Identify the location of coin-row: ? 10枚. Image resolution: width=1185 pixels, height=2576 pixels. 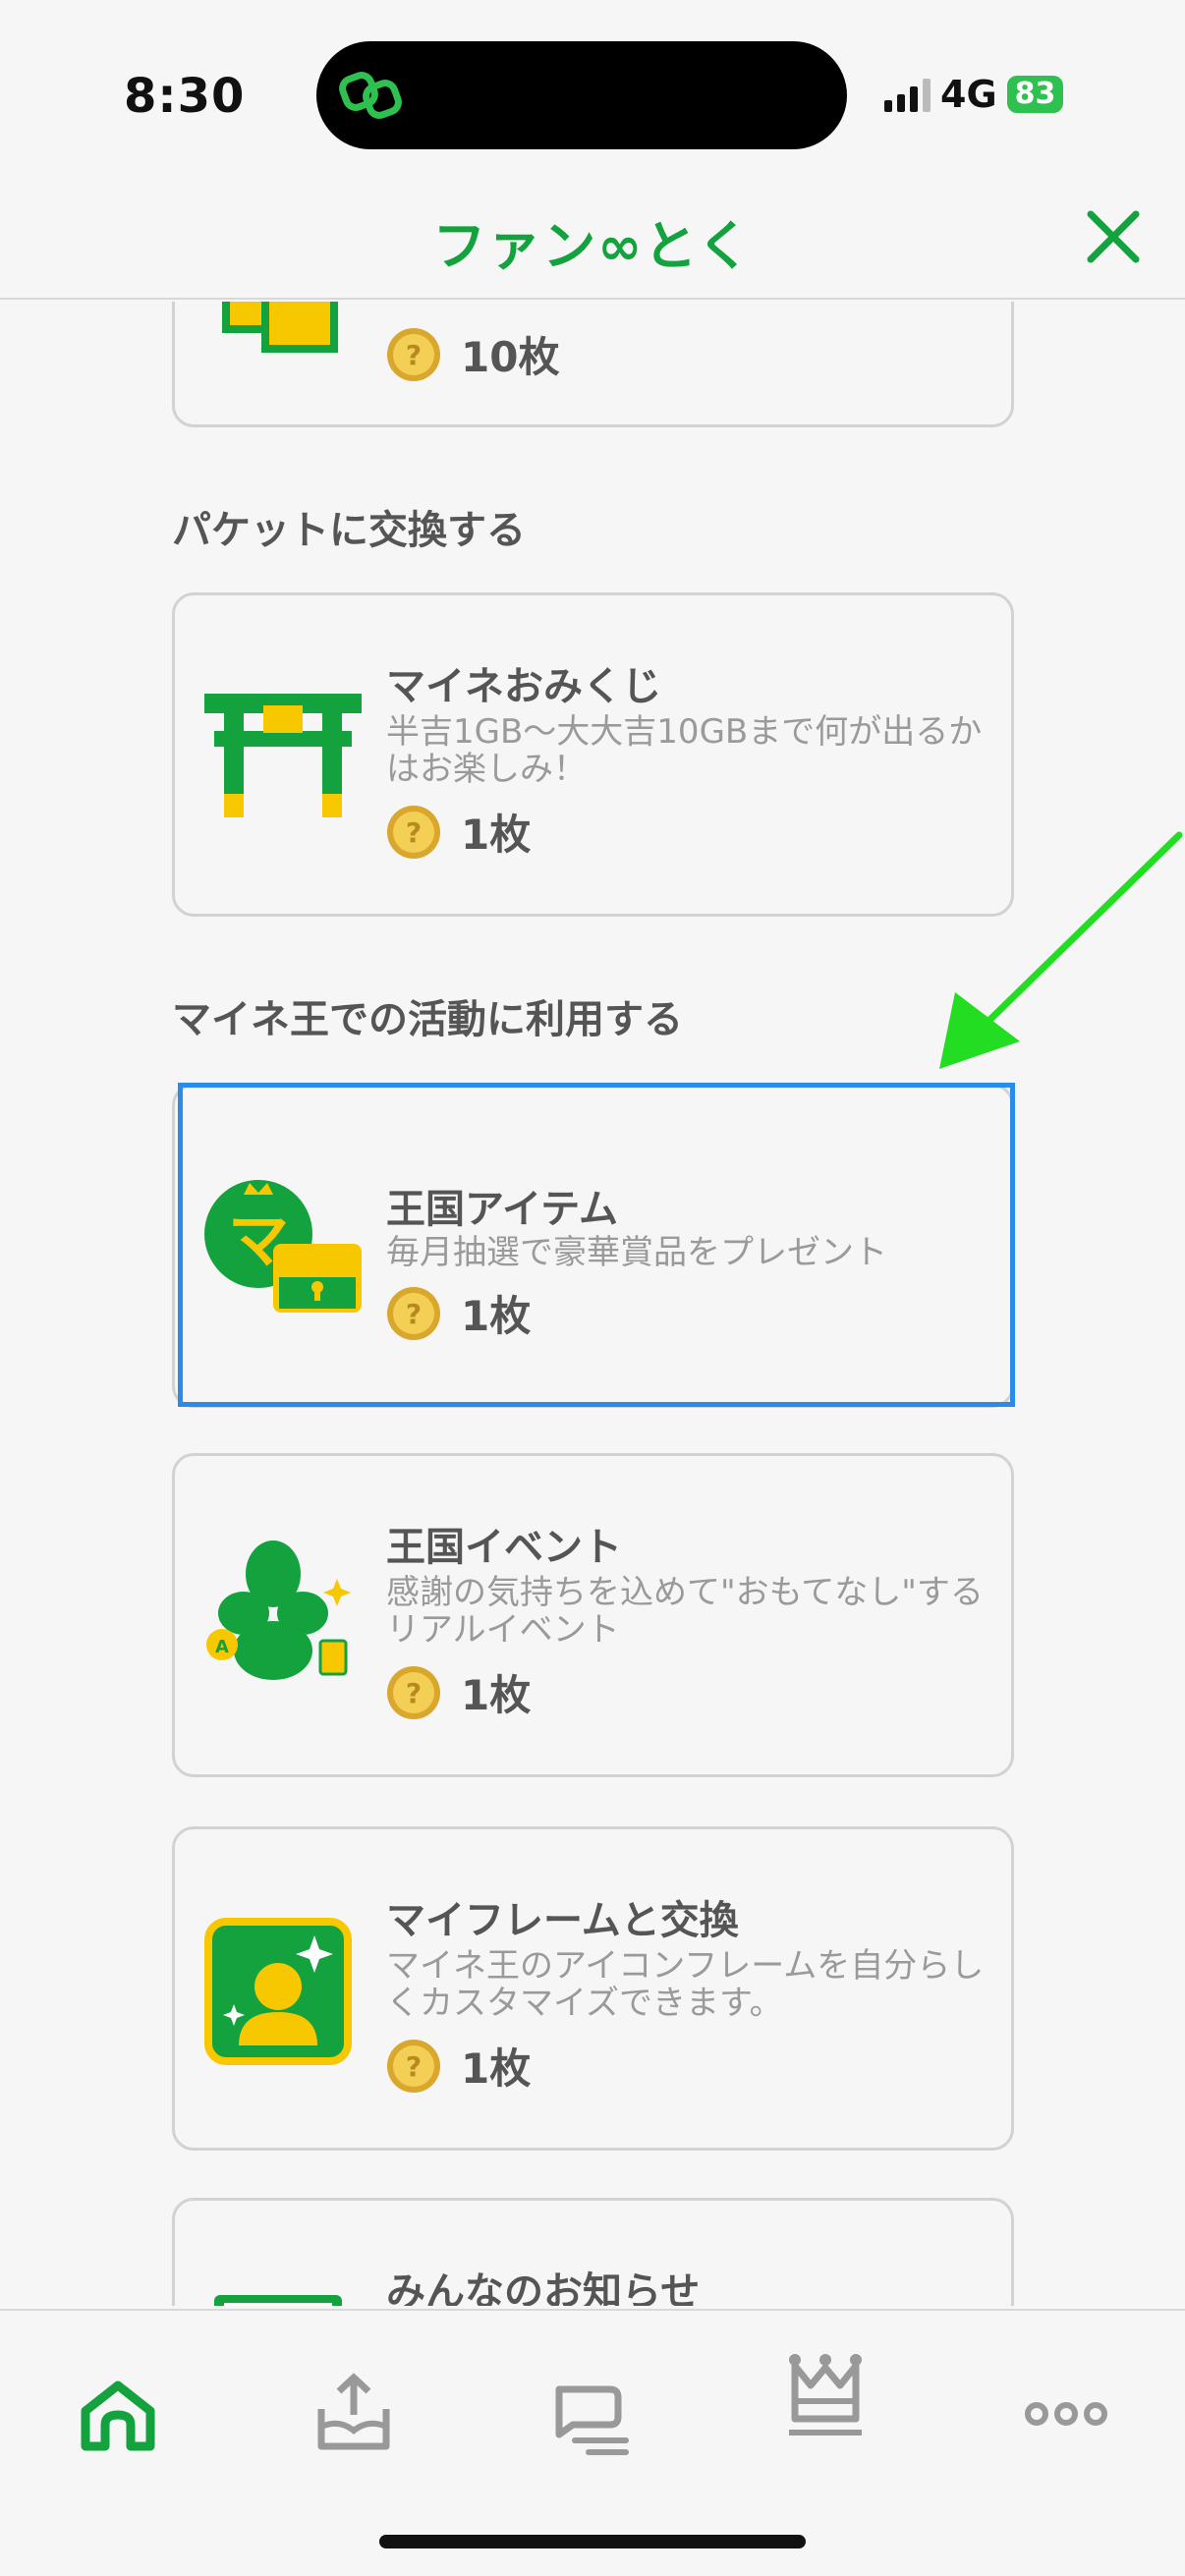
(473, 354).